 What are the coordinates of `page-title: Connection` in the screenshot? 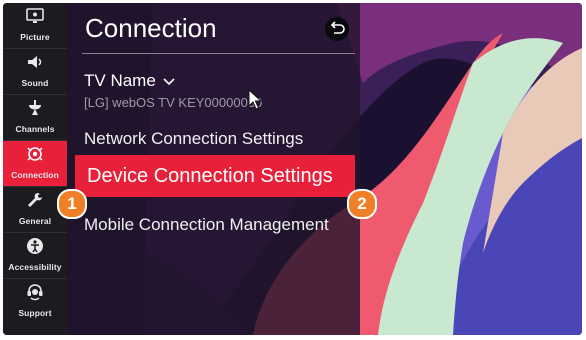 It's located at (151, 28).